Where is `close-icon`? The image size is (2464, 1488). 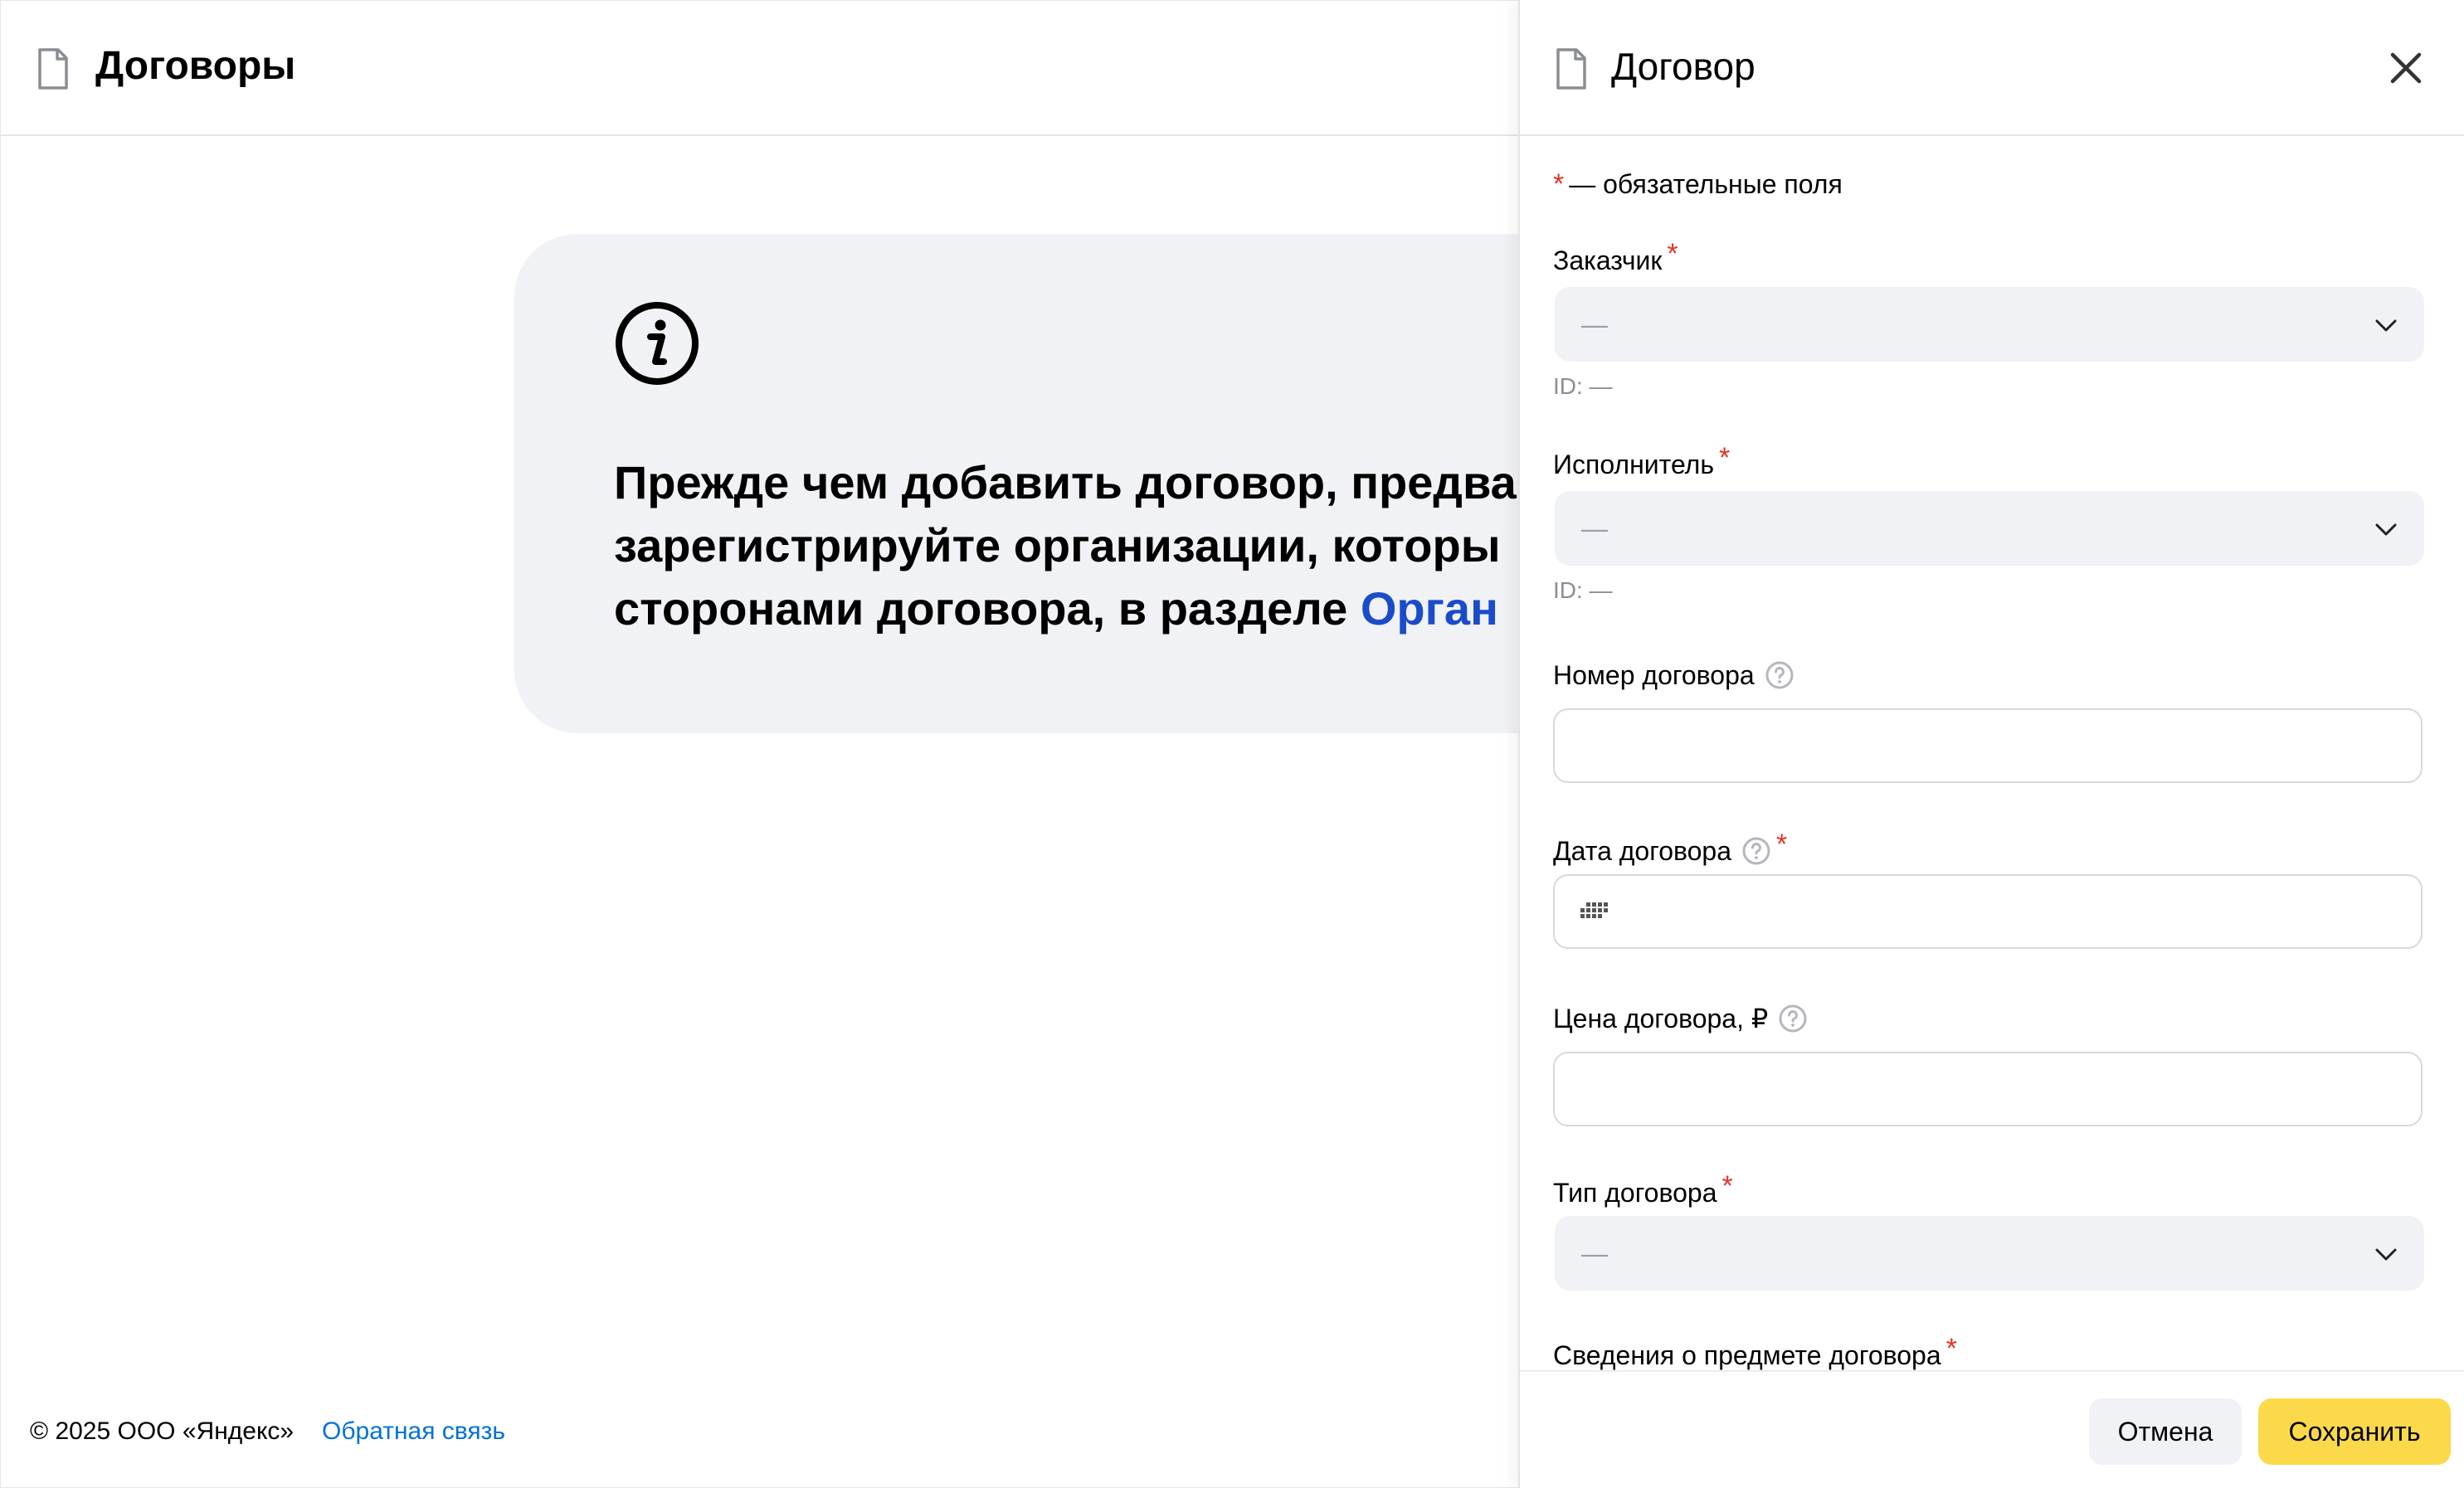 close-icon is located at coordinates (2406, 68).